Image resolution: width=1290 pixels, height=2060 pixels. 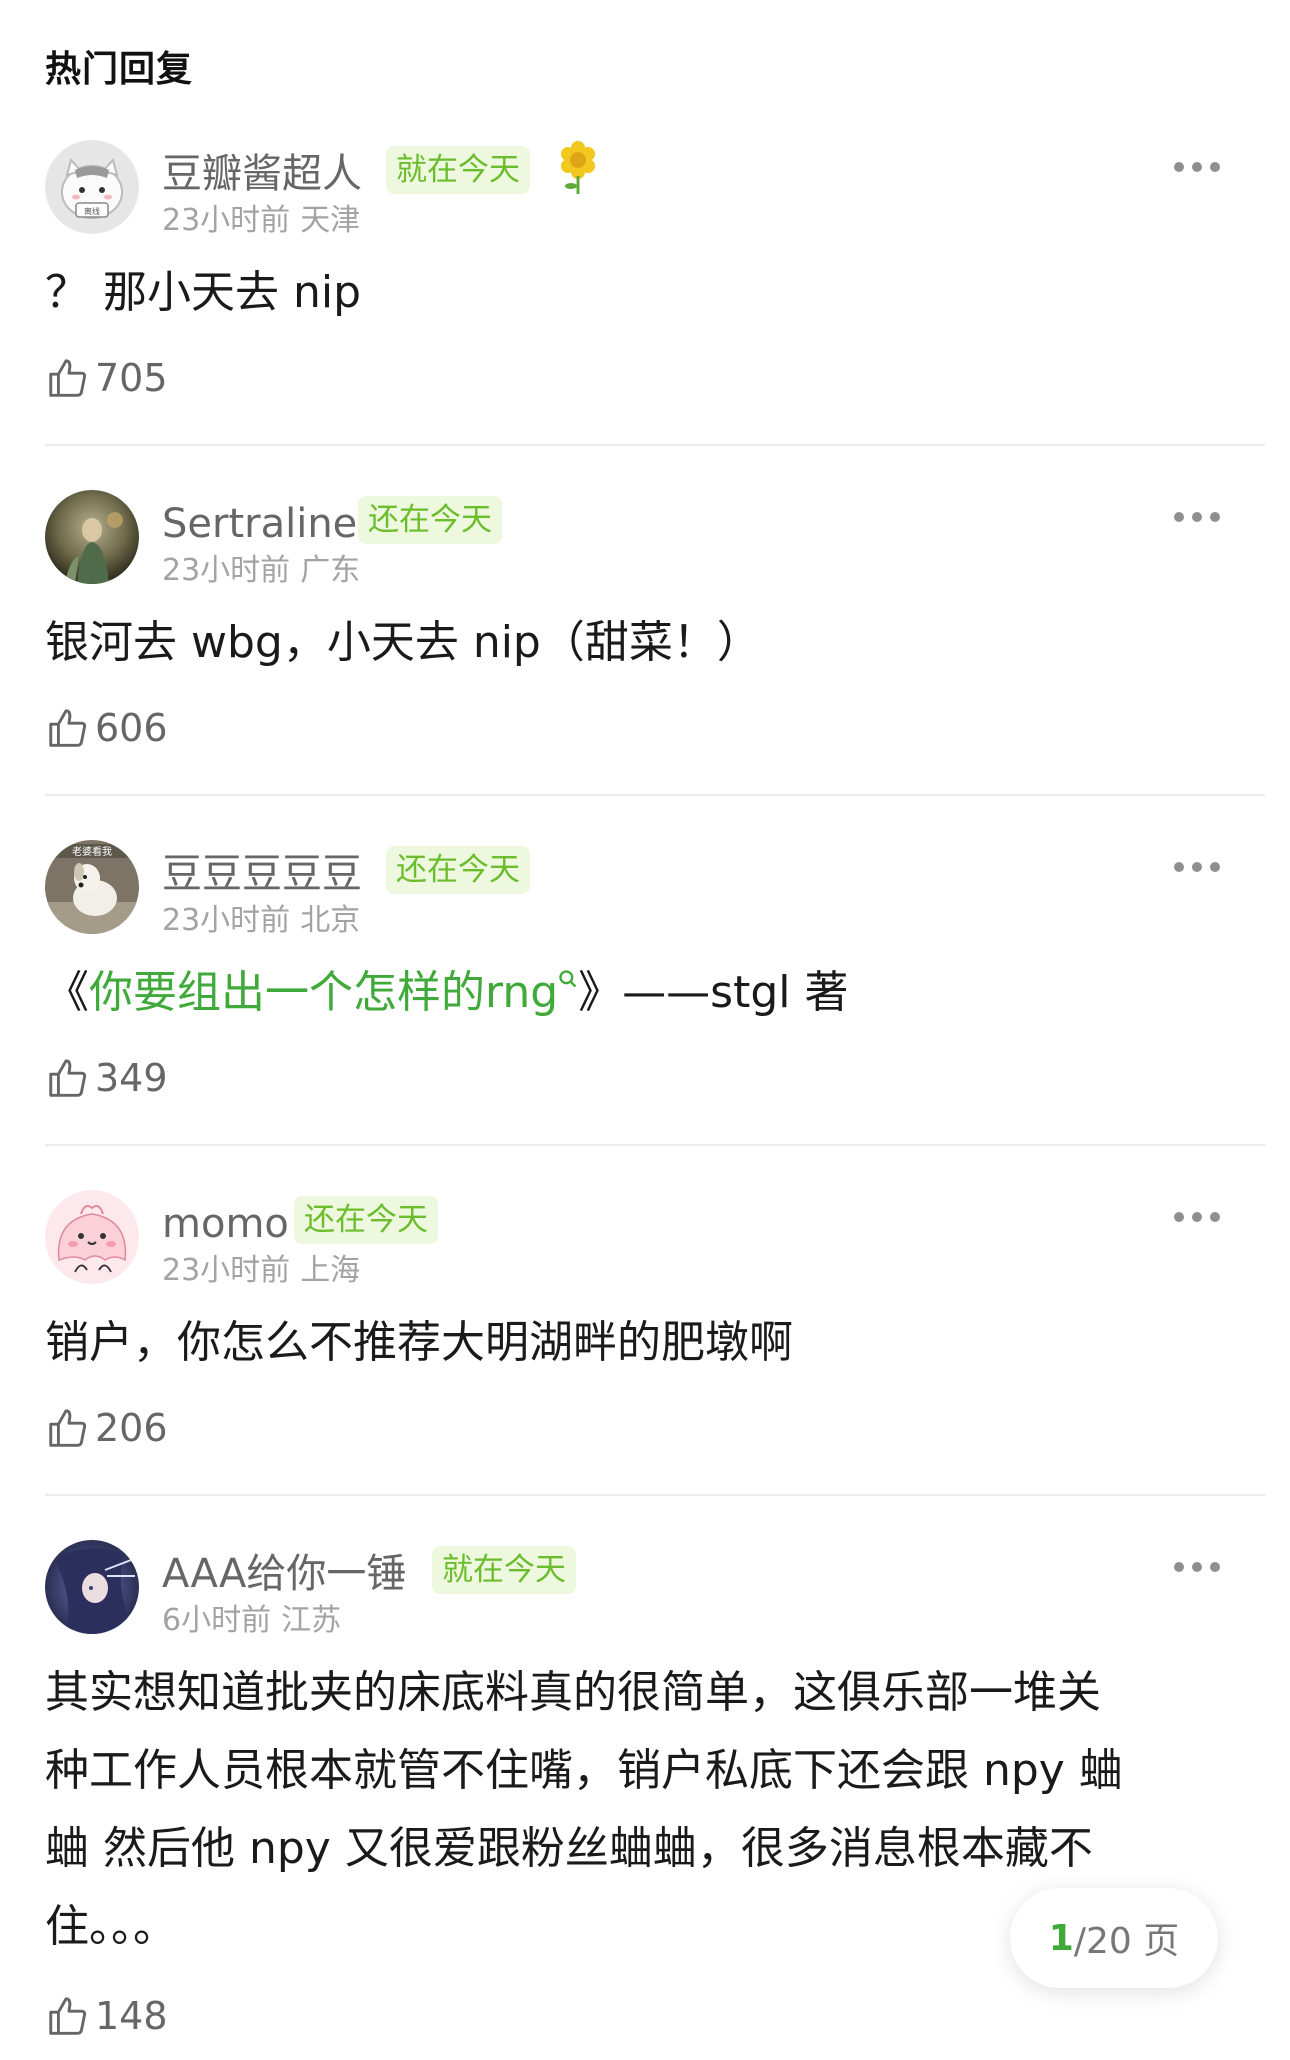 I want to click on like-button: 148, so click(x=106, y=2016).